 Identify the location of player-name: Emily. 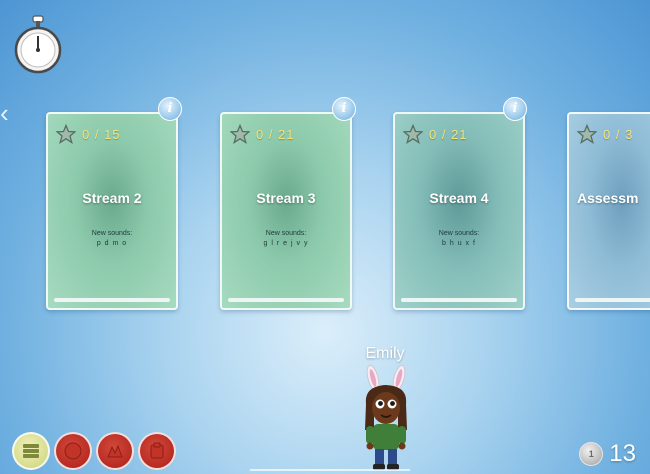
(385, 353).